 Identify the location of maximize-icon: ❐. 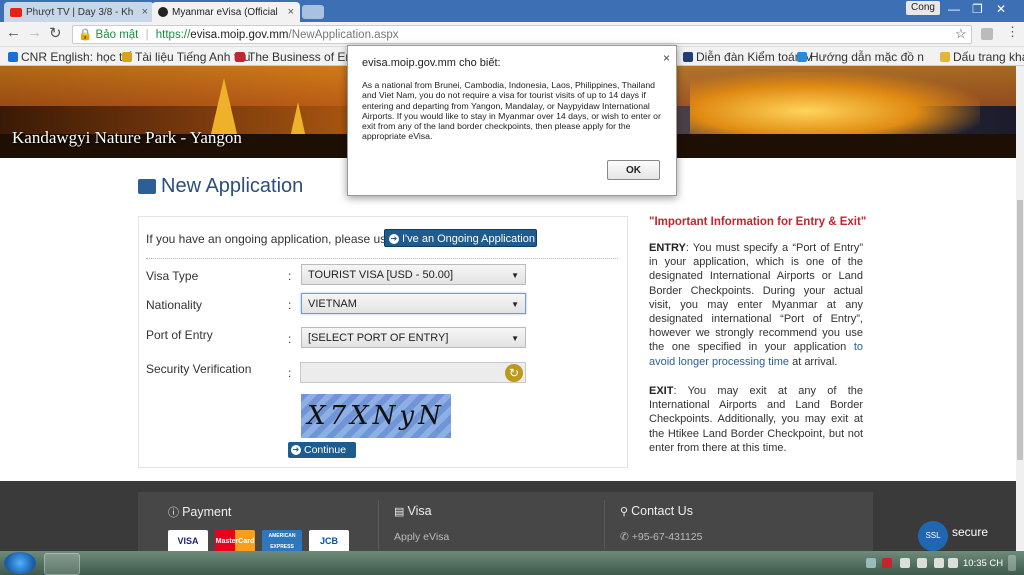
(977, 9).